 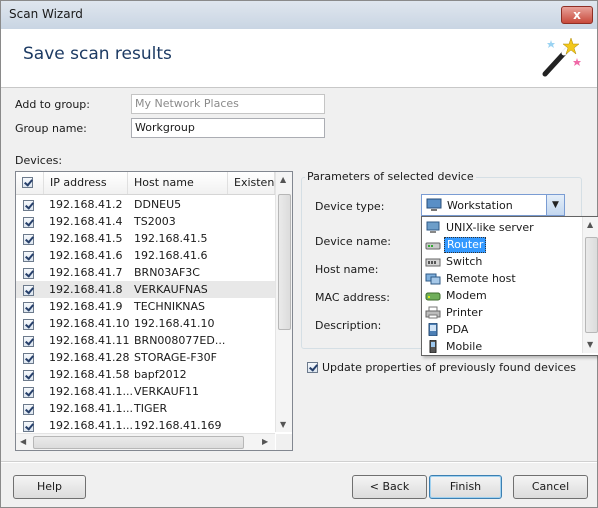 I want to click on dropdown-option-label: Switch, so click(x=464, y=261).